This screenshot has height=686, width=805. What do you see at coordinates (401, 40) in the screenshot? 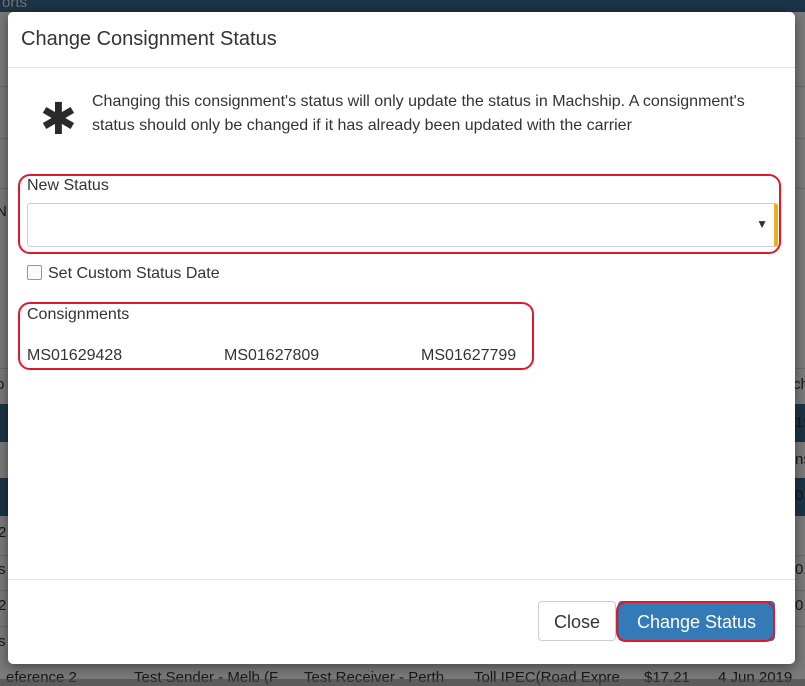
I see `modal-header: Change Consignment Status` at bounding box center [401, 40].